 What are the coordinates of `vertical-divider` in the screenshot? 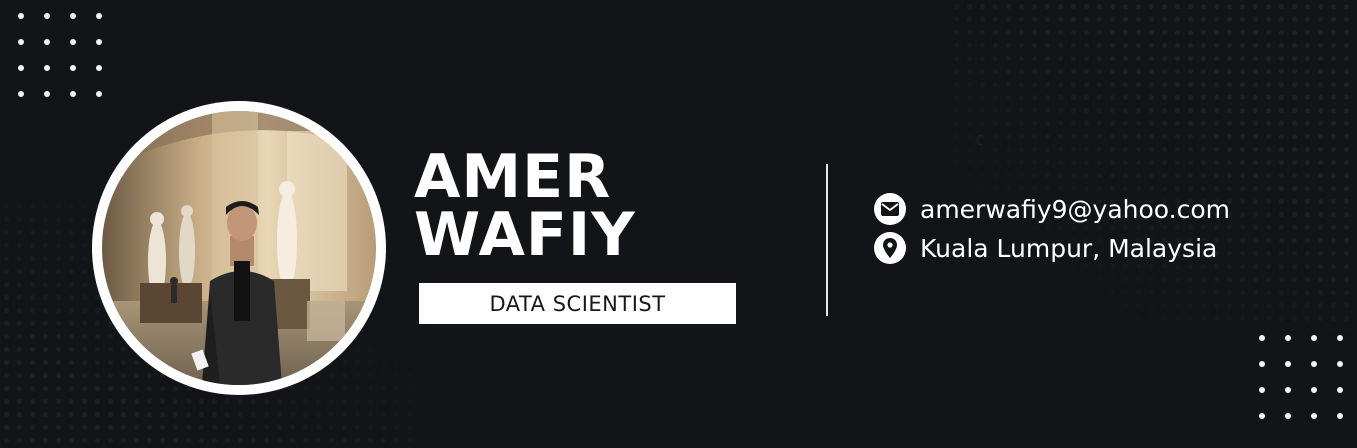 It's located at (827, 240).